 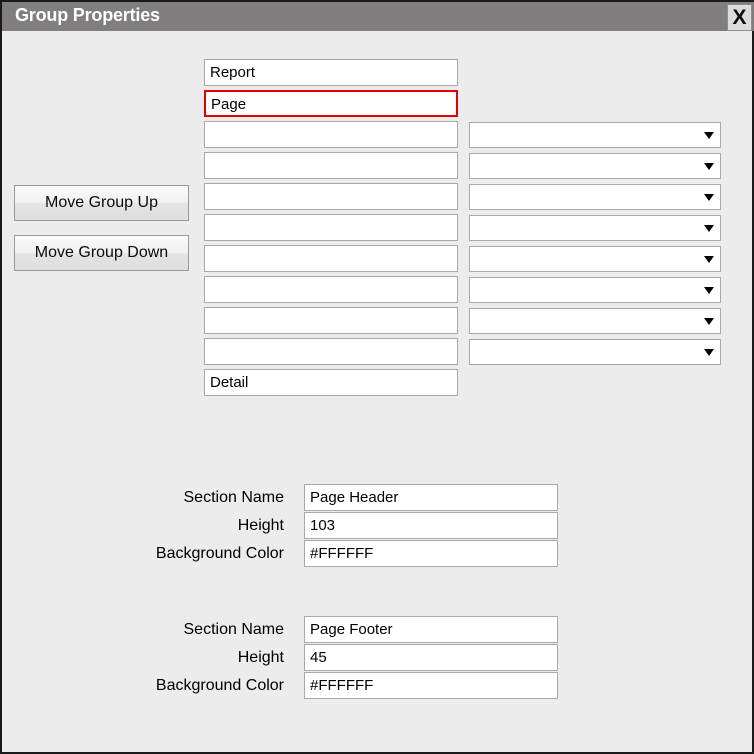 What do you see at coordinates (431, 497) in the screenshot?
I see `section-name-field-0: Page Header` at bounding box center [431, 497].